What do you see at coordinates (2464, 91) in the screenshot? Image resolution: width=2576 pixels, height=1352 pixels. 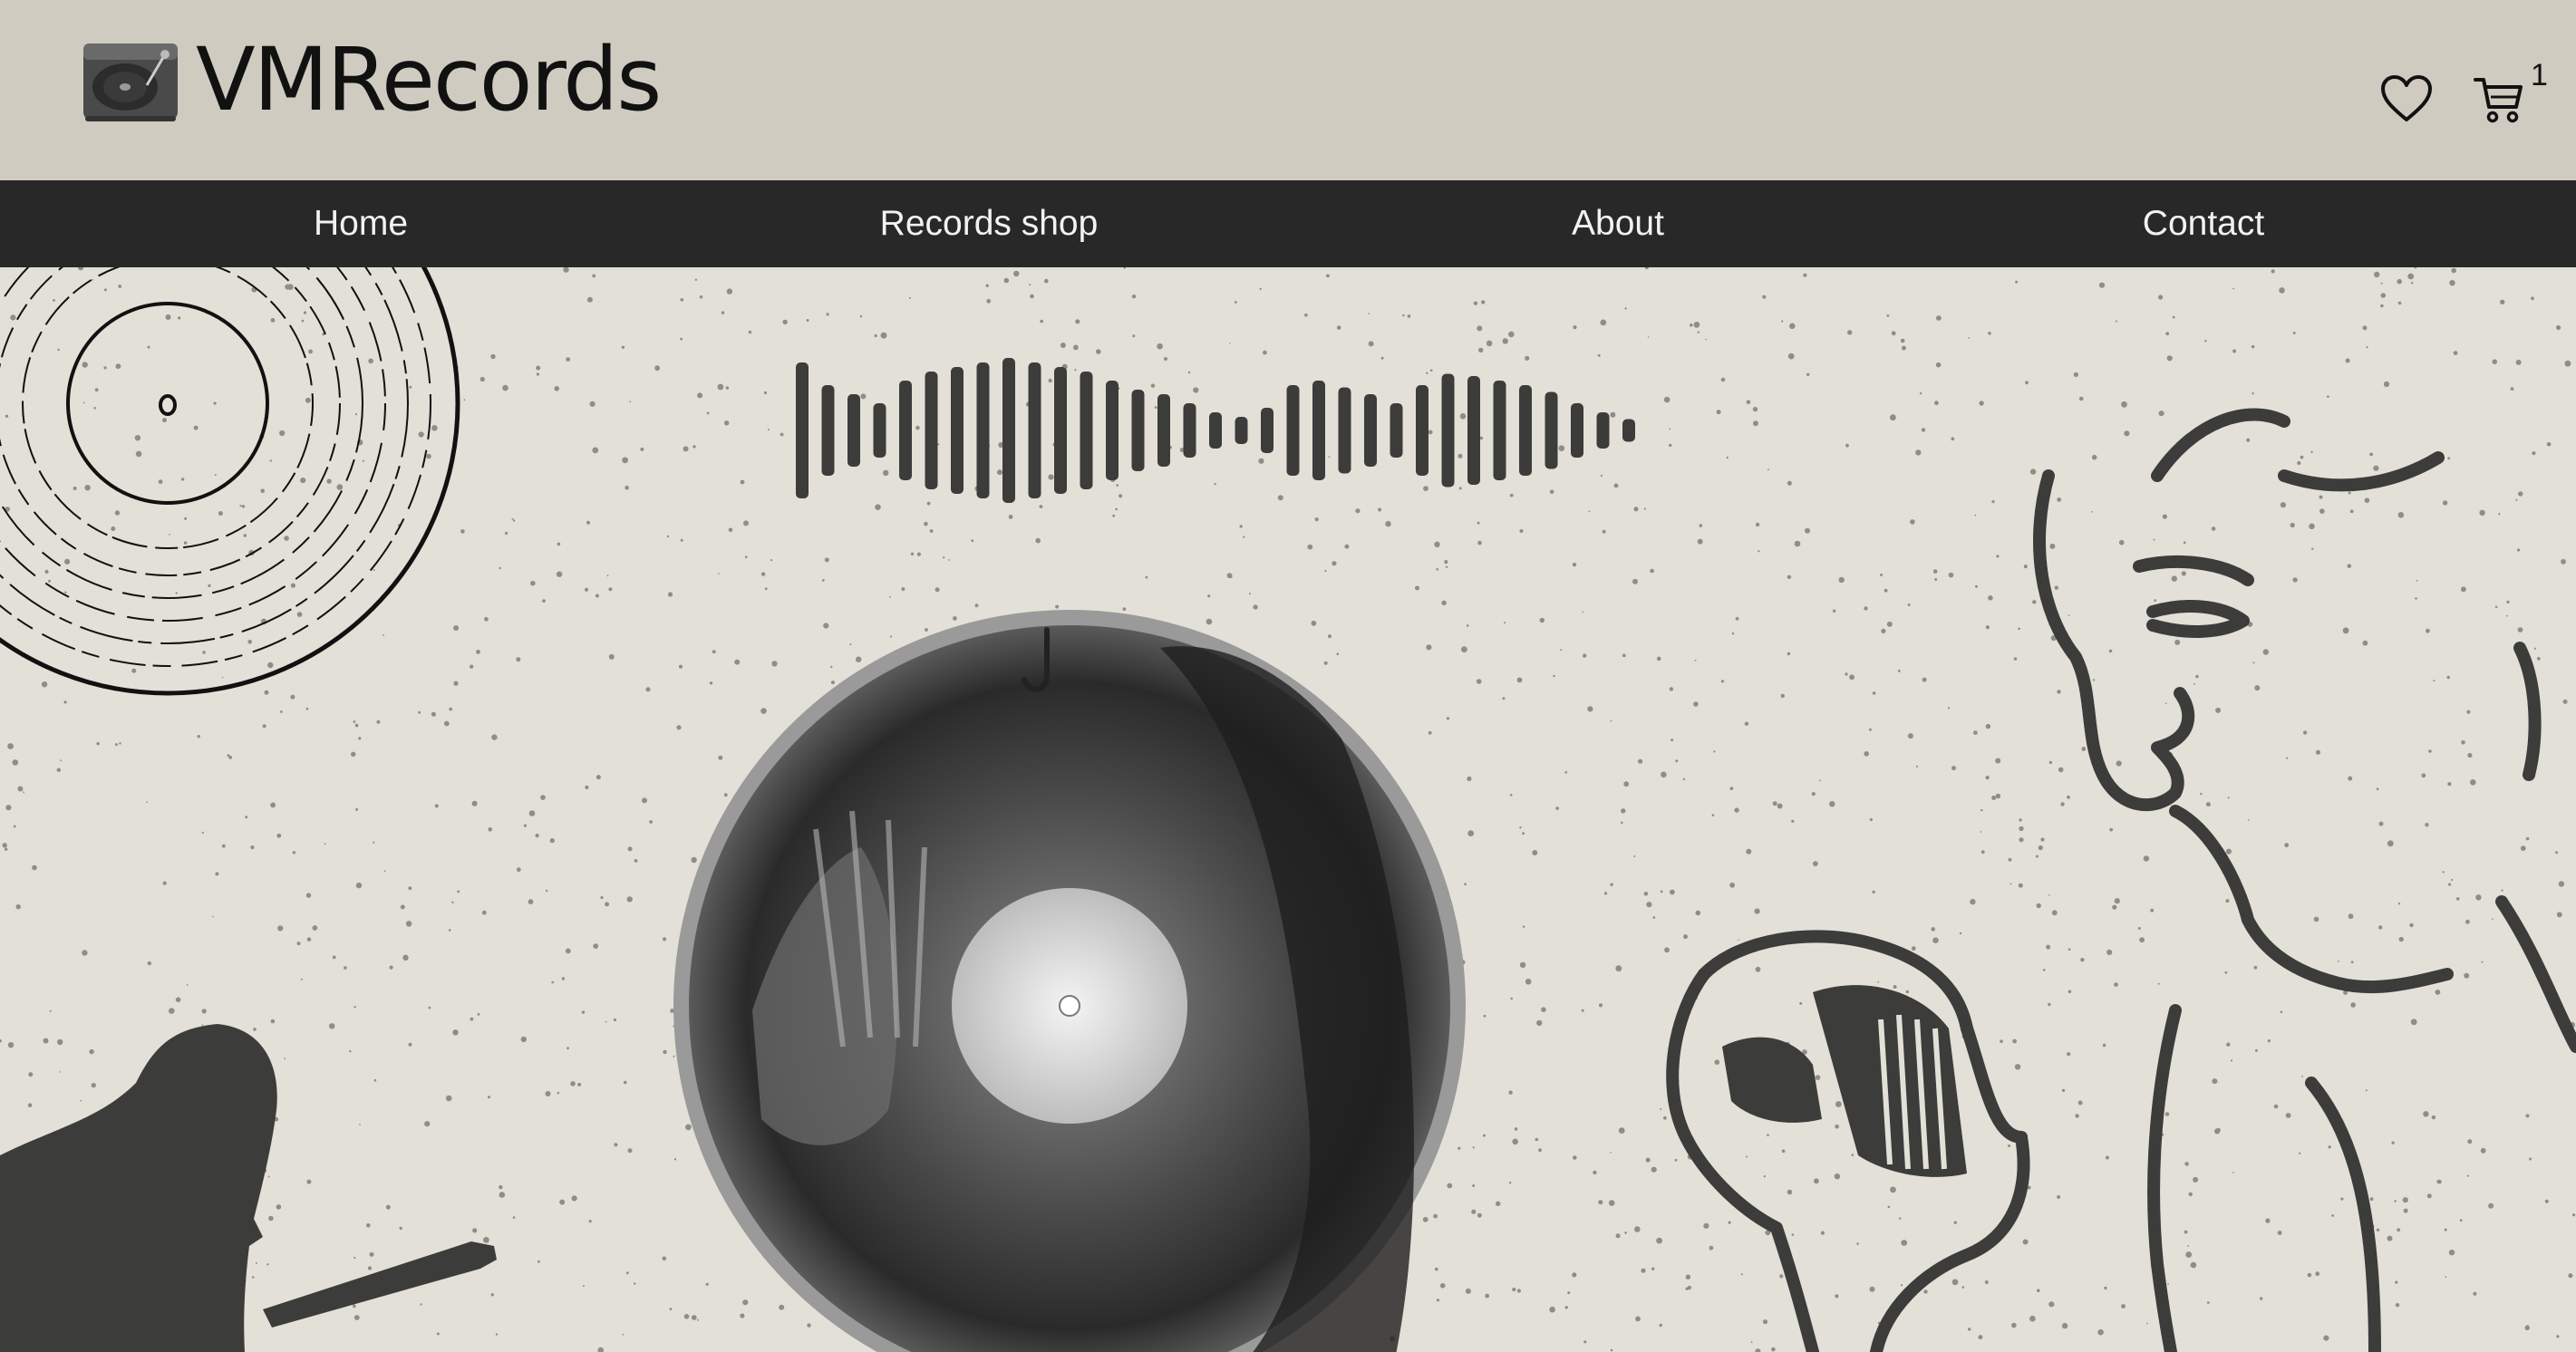 I see `header-actions: 1` at bounding box center [2464, 91].